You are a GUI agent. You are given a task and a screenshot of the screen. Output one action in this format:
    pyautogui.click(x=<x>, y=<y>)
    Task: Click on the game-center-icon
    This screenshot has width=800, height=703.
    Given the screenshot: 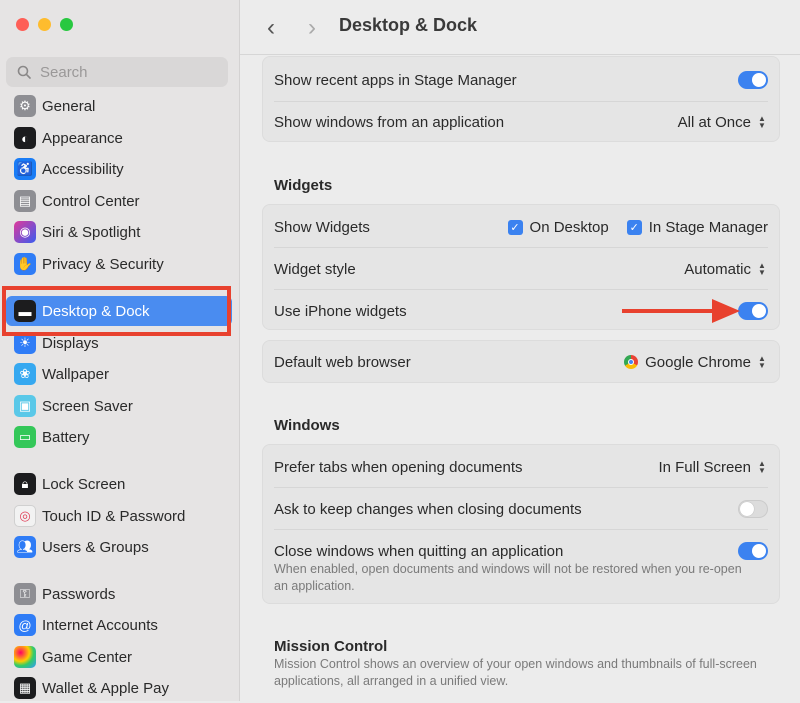 What is the action you would take?
    pyautogui.click(x=25, y=657)
    